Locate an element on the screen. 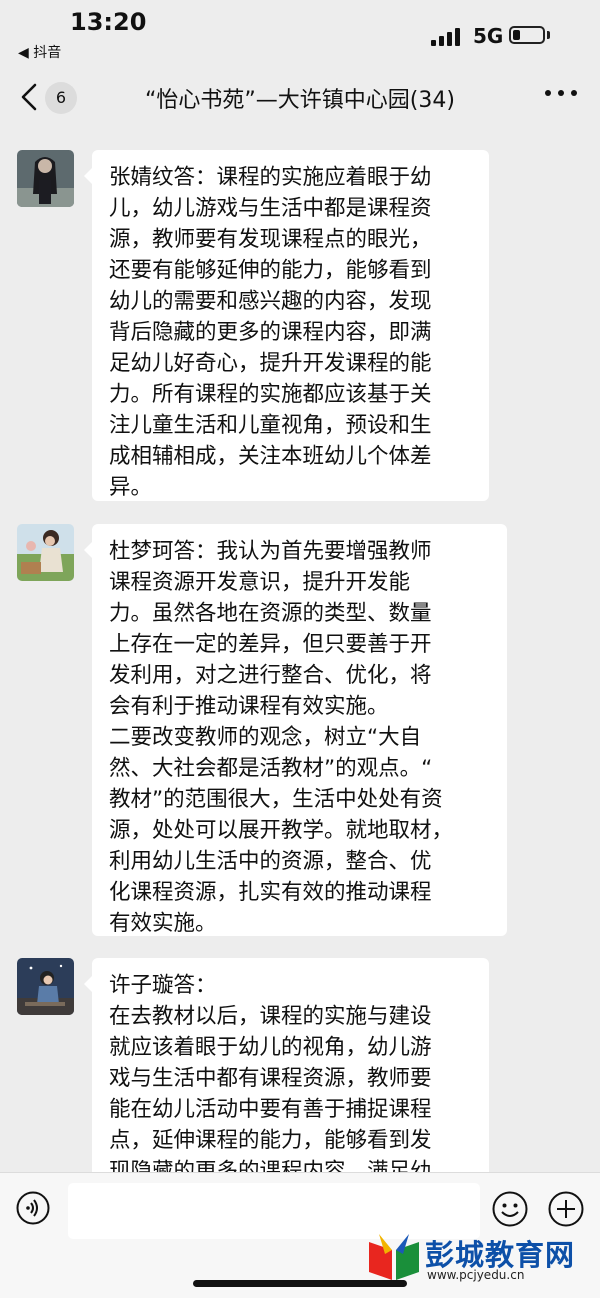 This screenshot has height=1298, width=600. network-type: 5G is located at coordinates (488, 36).